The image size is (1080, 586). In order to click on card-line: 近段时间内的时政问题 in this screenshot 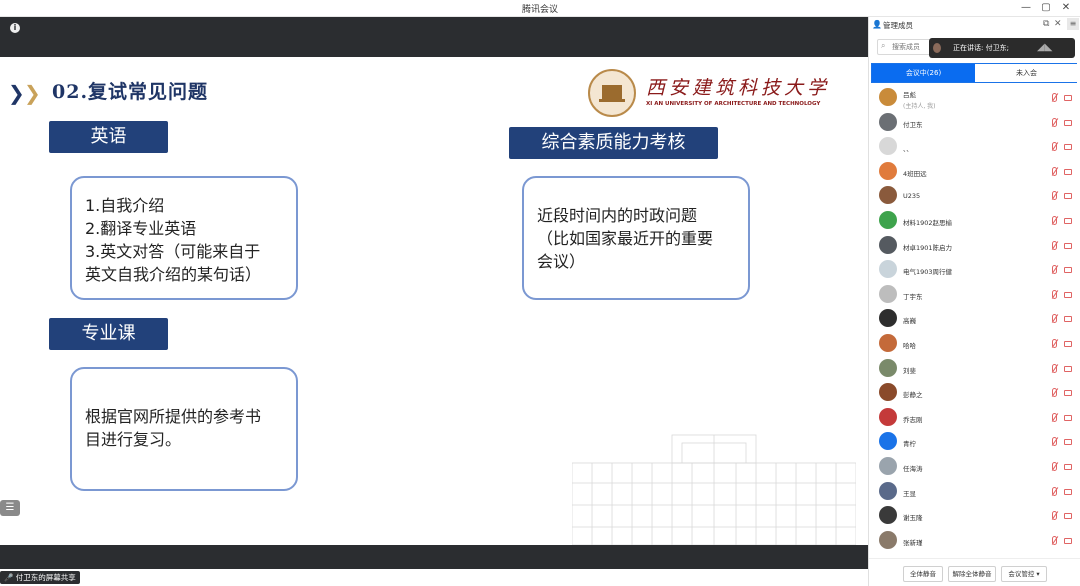, I will do `click(617, 215)`.